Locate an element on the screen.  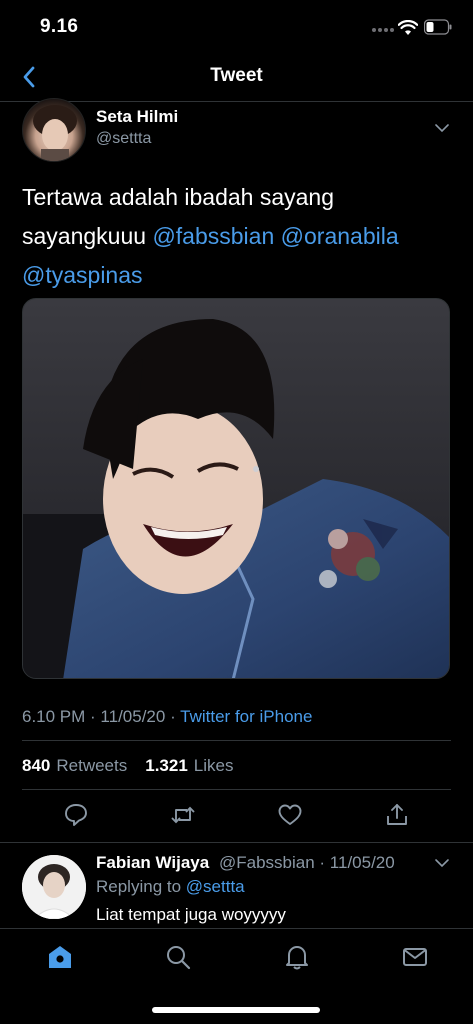
mention-link: @tyaspinas is located at coordinates (82, 275).